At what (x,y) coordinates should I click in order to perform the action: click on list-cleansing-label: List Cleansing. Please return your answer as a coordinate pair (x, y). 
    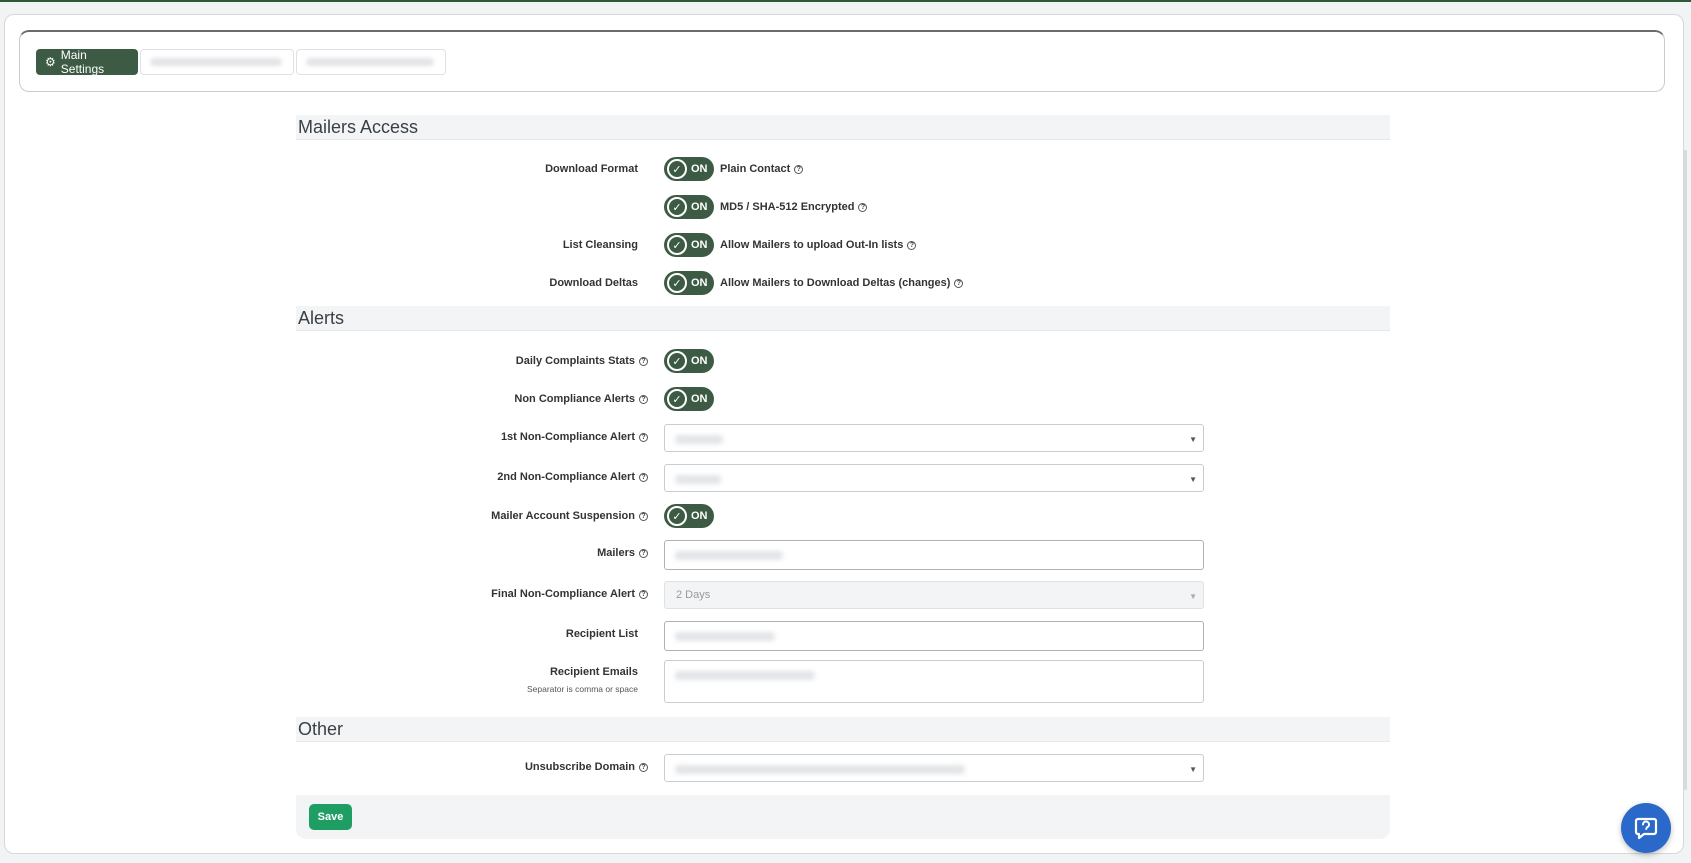
    Looking at the image, I should click on (600, 245).